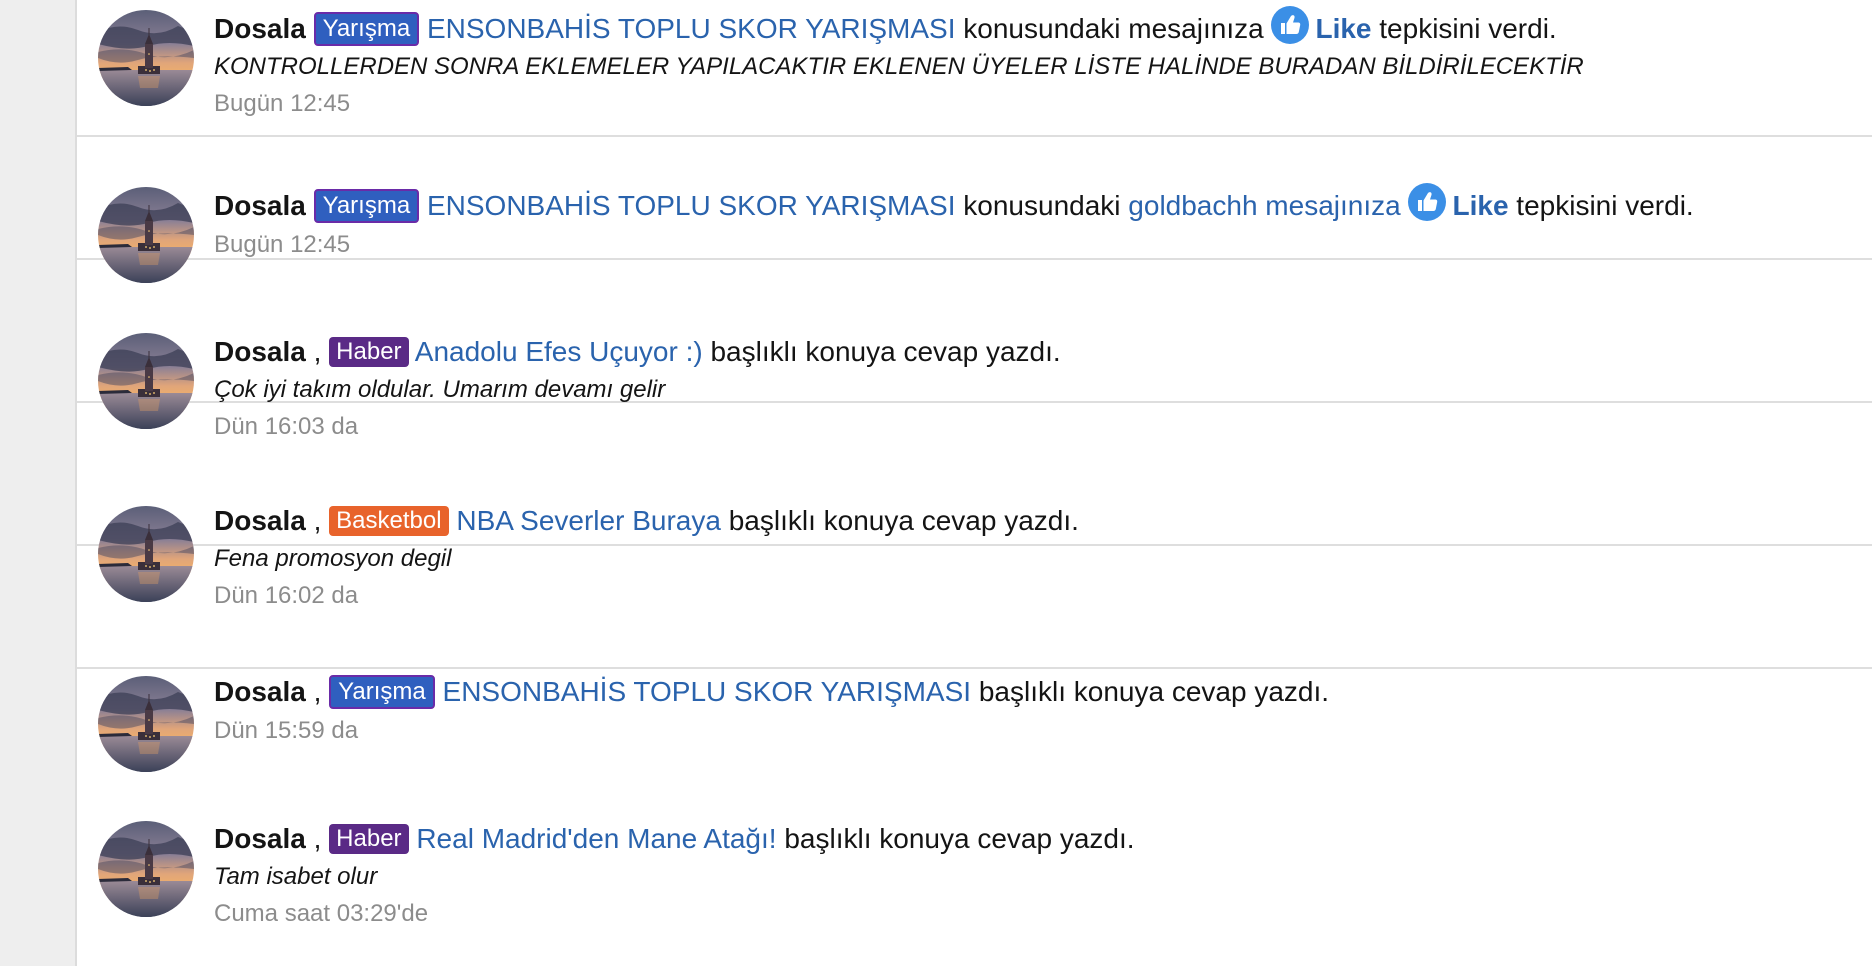 The image size is (1872, 966). I want to click on left-gutter, so click(38, 483).